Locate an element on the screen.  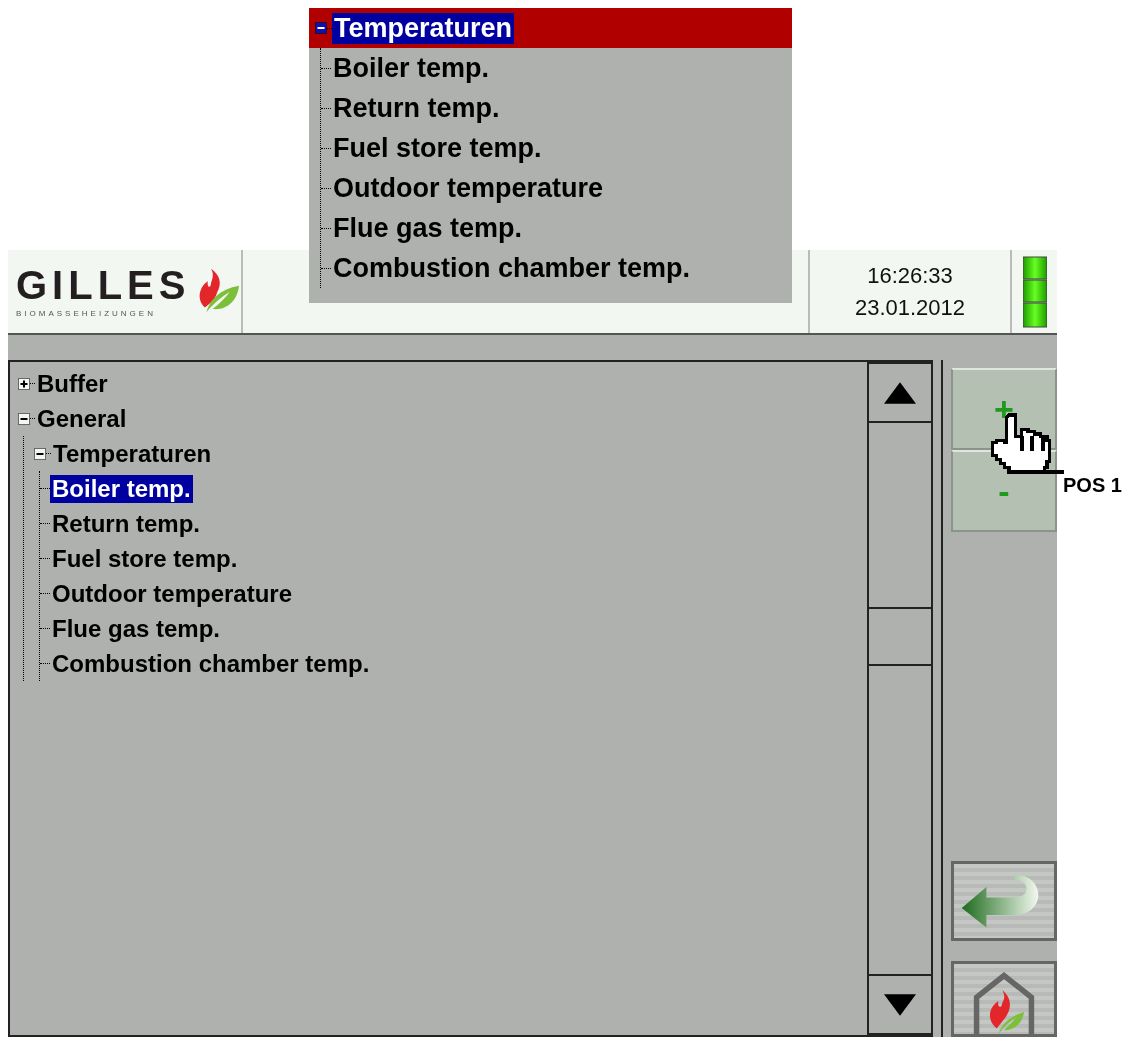
logo-tagline: BIOMASSEHEIZUNGEN is located at coordinates (86, 313).